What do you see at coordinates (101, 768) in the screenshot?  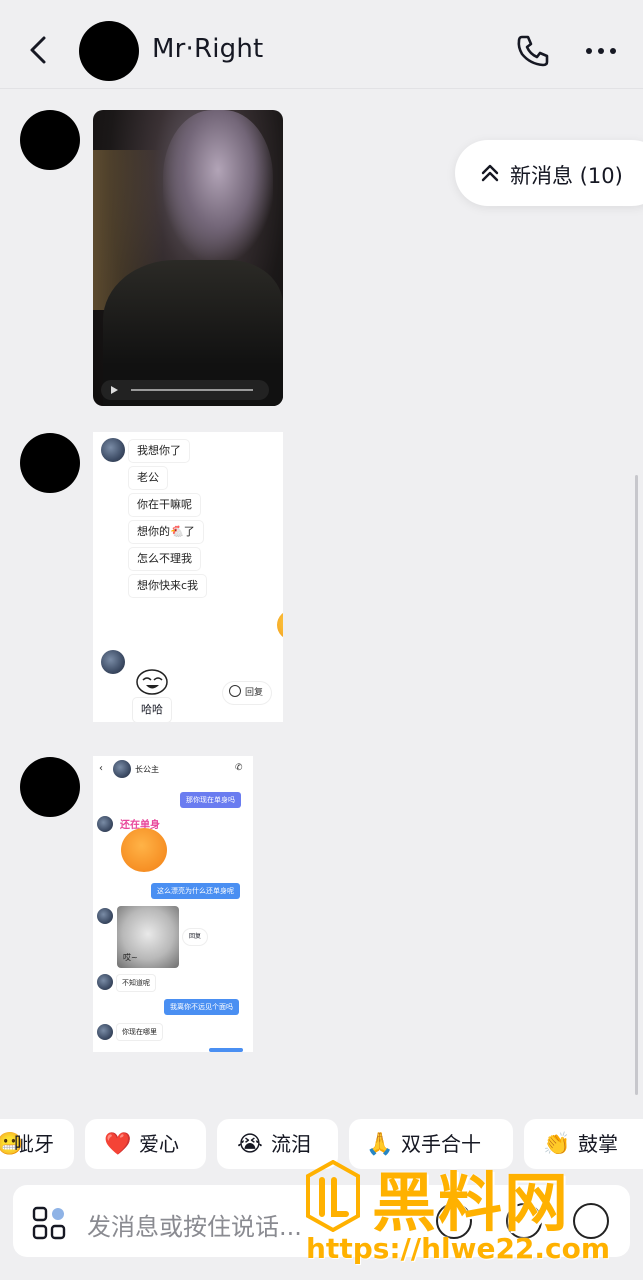 I see `chevron-left-icon: ‹` at bounding box center [101, 768].